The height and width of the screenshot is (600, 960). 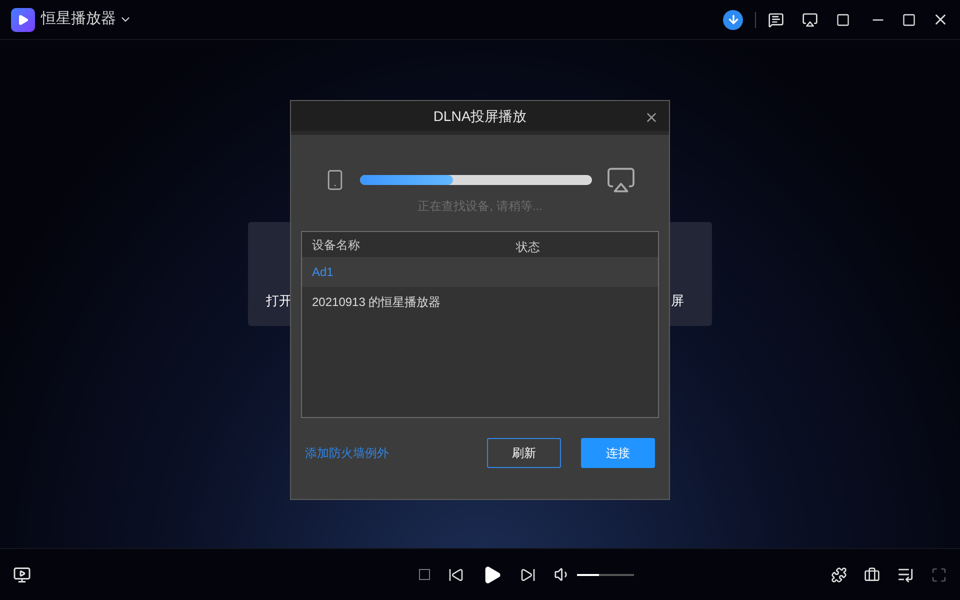 I want to click on maximize-icon, so click(x=909, y=19).